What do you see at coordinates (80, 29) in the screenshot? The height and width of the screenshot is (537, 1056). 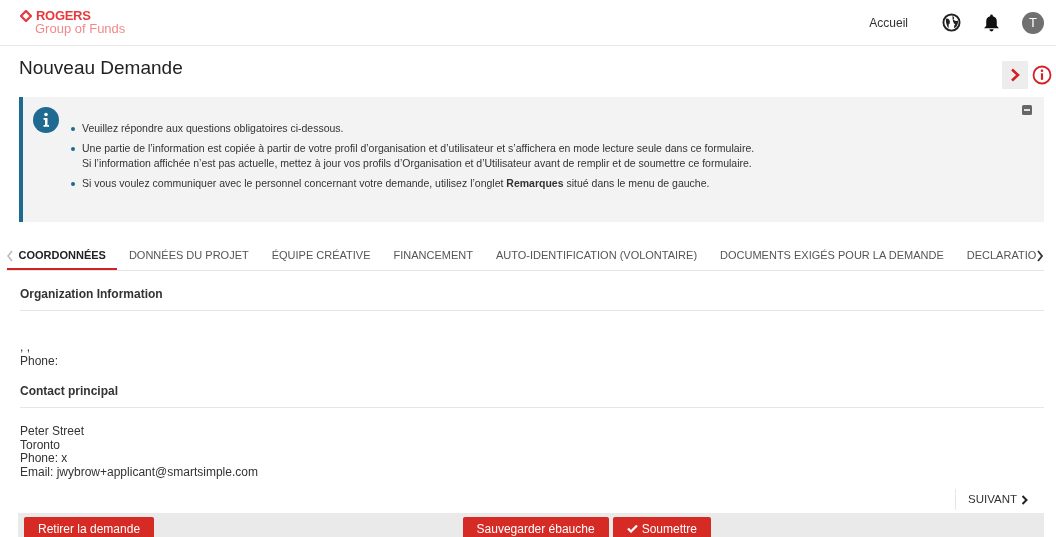 I see `logo-subtitle: Group of Funds` at bounding box center [80, 29].